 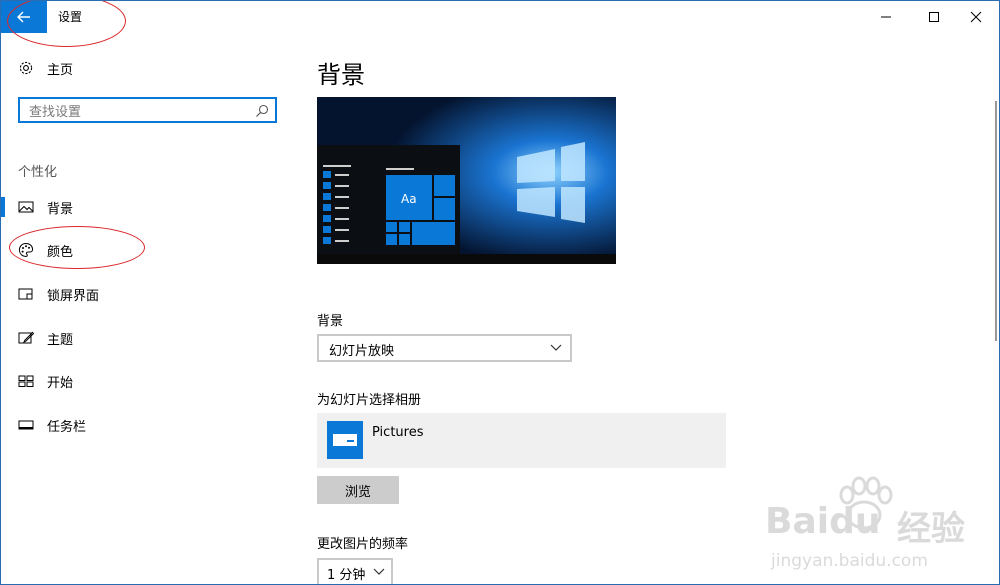 What do you see at coordinates (60, 70) in the screenshot?
I see `sidebar-item-label: 主页` at bounding box center [60, 70].